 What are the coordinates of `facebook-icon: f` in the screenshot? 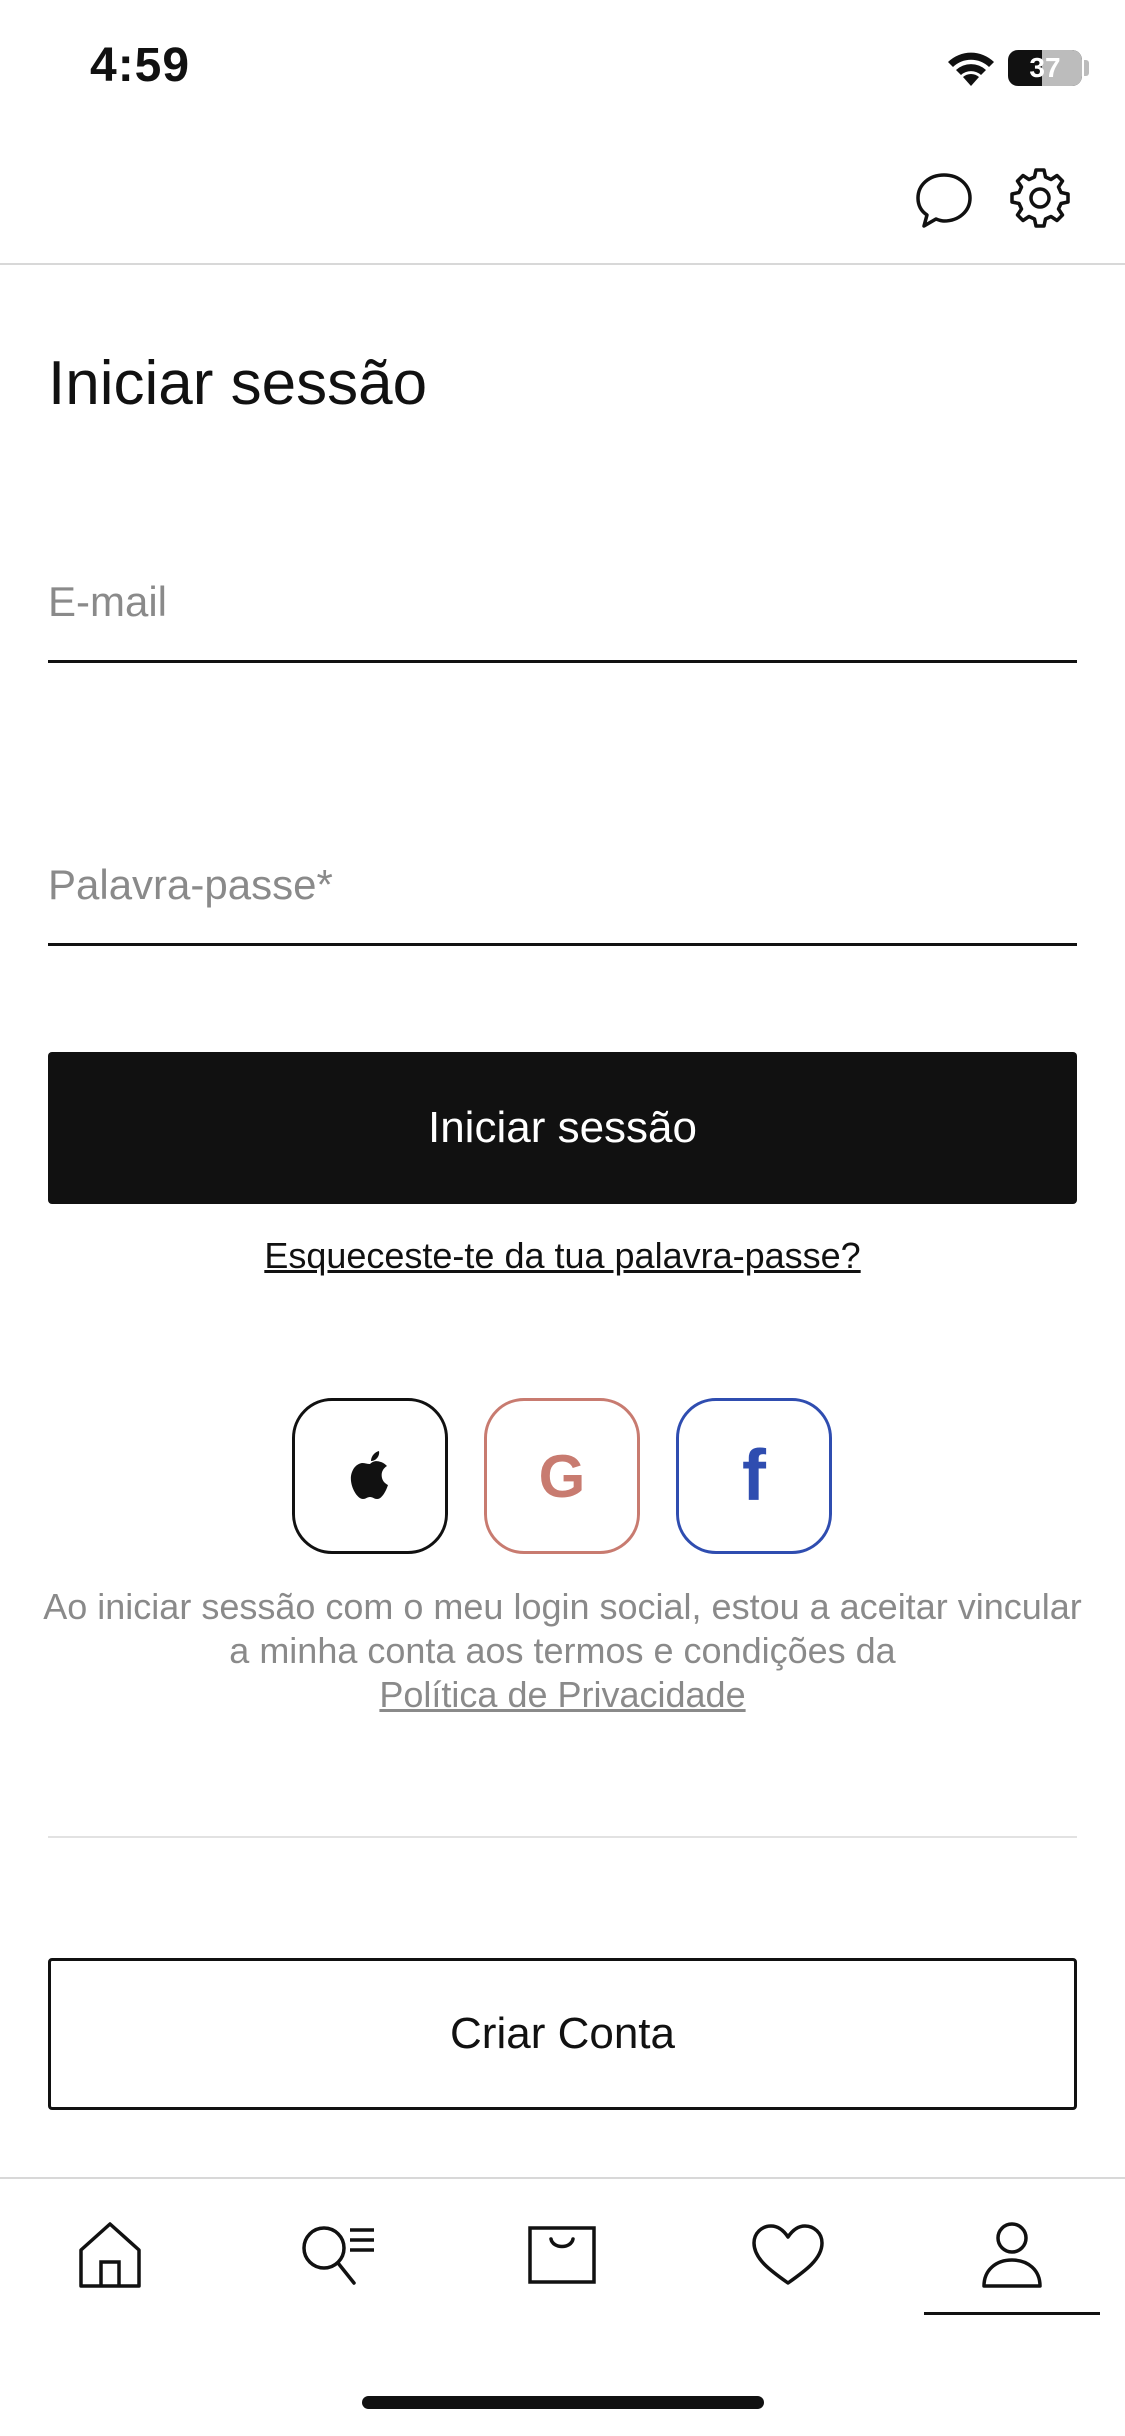 It's located at (754, 1476).